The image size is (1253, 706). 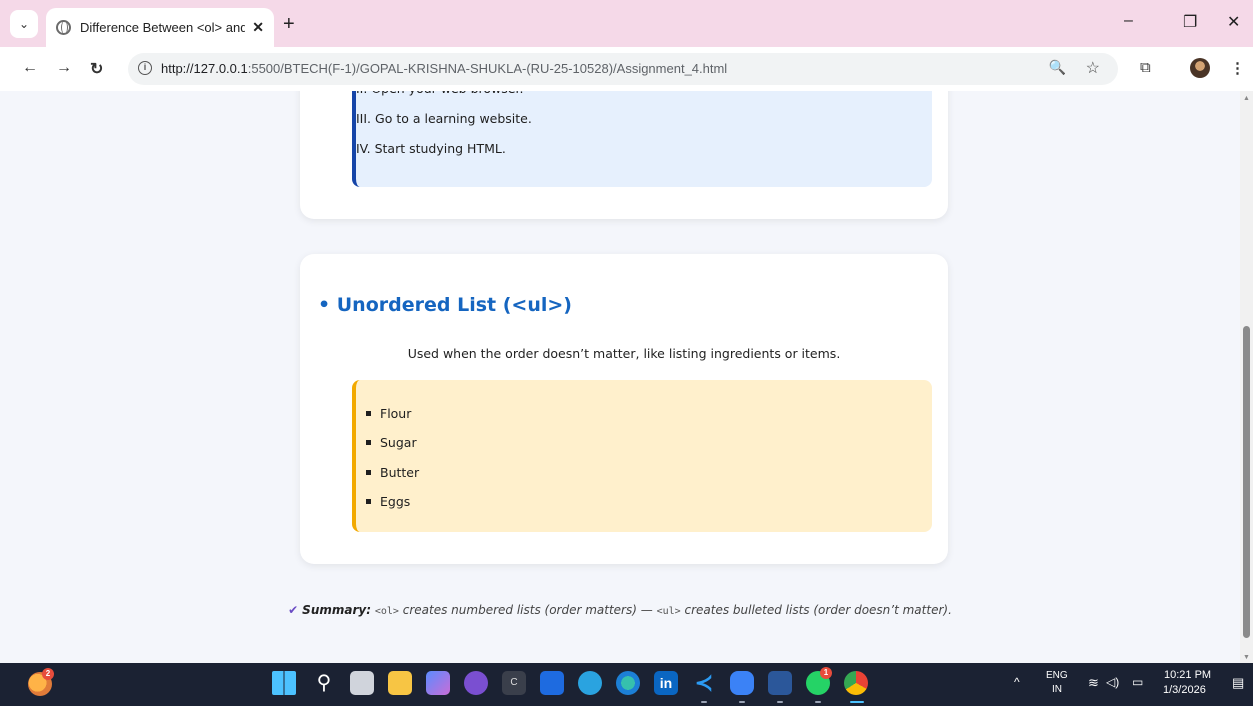 I want to click on battery-icon: ▭, so click(x=1137, y=682).